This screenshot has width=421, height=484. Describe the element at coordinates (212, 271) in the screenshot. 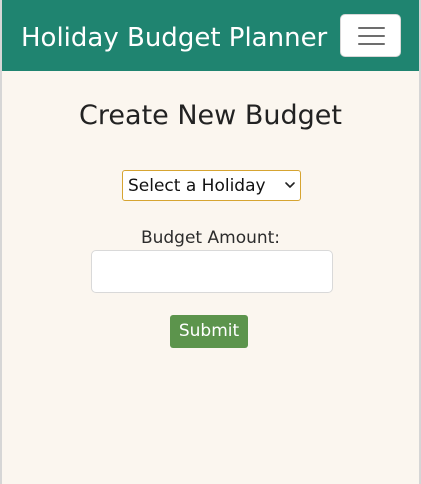

I see `budget-amount-input` at that location.